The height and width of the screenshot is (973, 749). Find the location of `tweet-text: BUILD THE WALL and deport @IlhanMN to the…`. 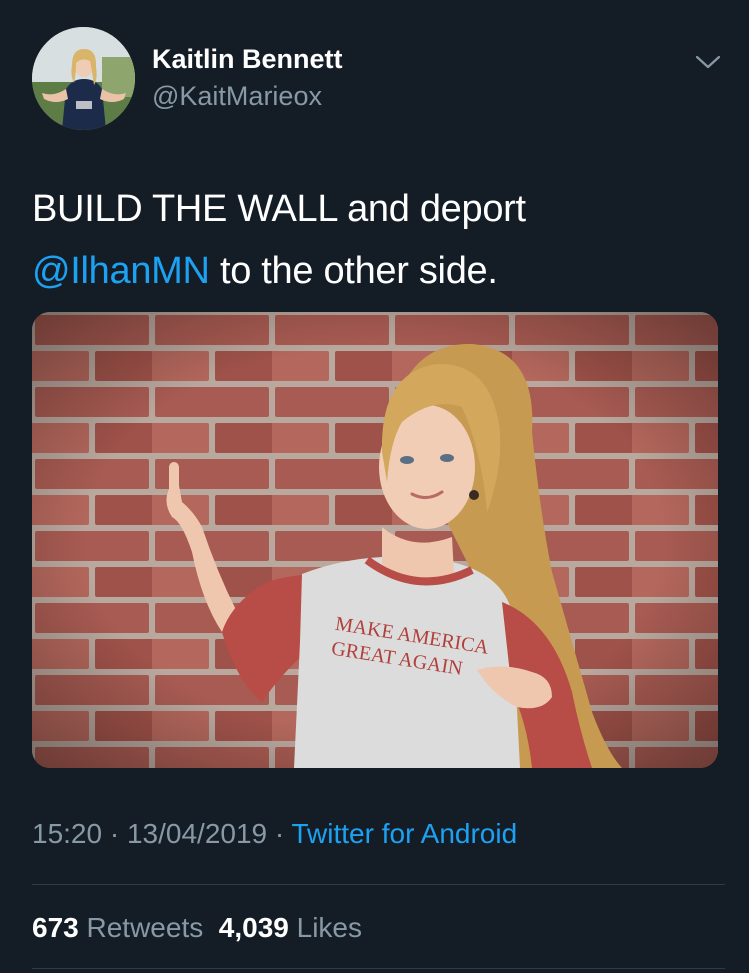

tweet-text: BUILD THE WALL and deport @IlhanMN to the… is located at coordinates (377, 240).